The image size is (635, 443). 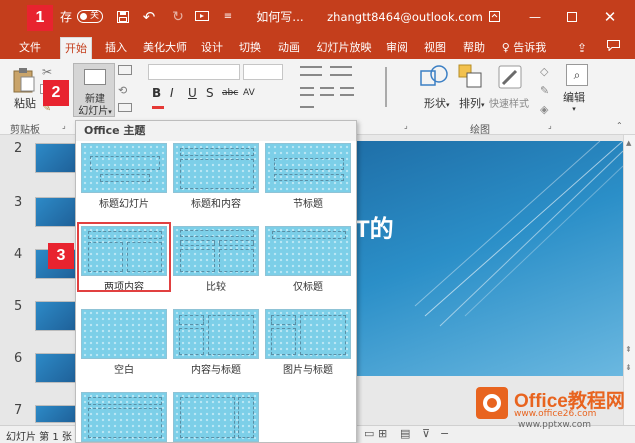 What do you see at coordinates (535, 16) in the screenshot?
I see `minimize-icon: —` at bounding box center [535, 16].